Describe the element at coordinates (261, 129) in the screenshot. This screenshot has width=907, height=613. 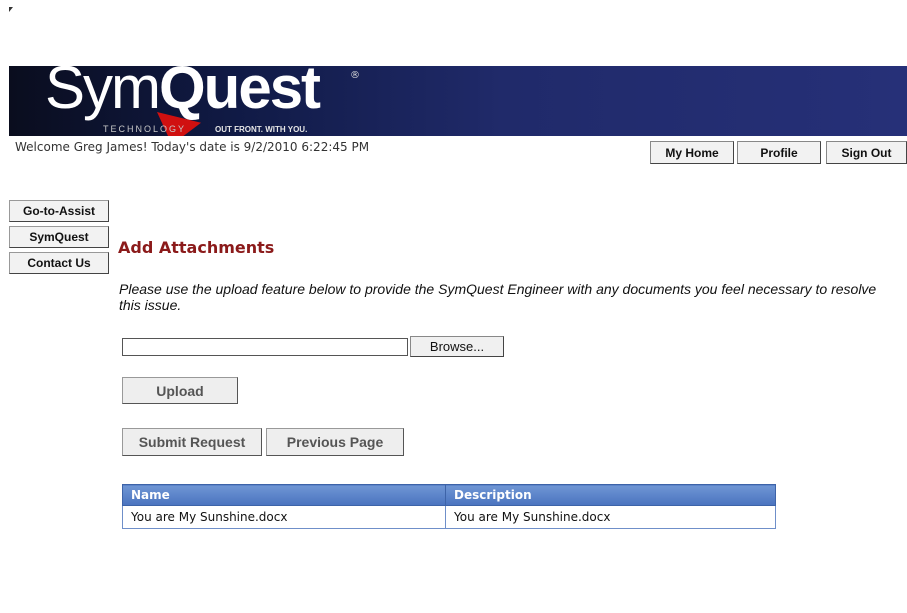
I see `logo-tagline-slogan: OUT FRONT. WITH YOU.` at that location.